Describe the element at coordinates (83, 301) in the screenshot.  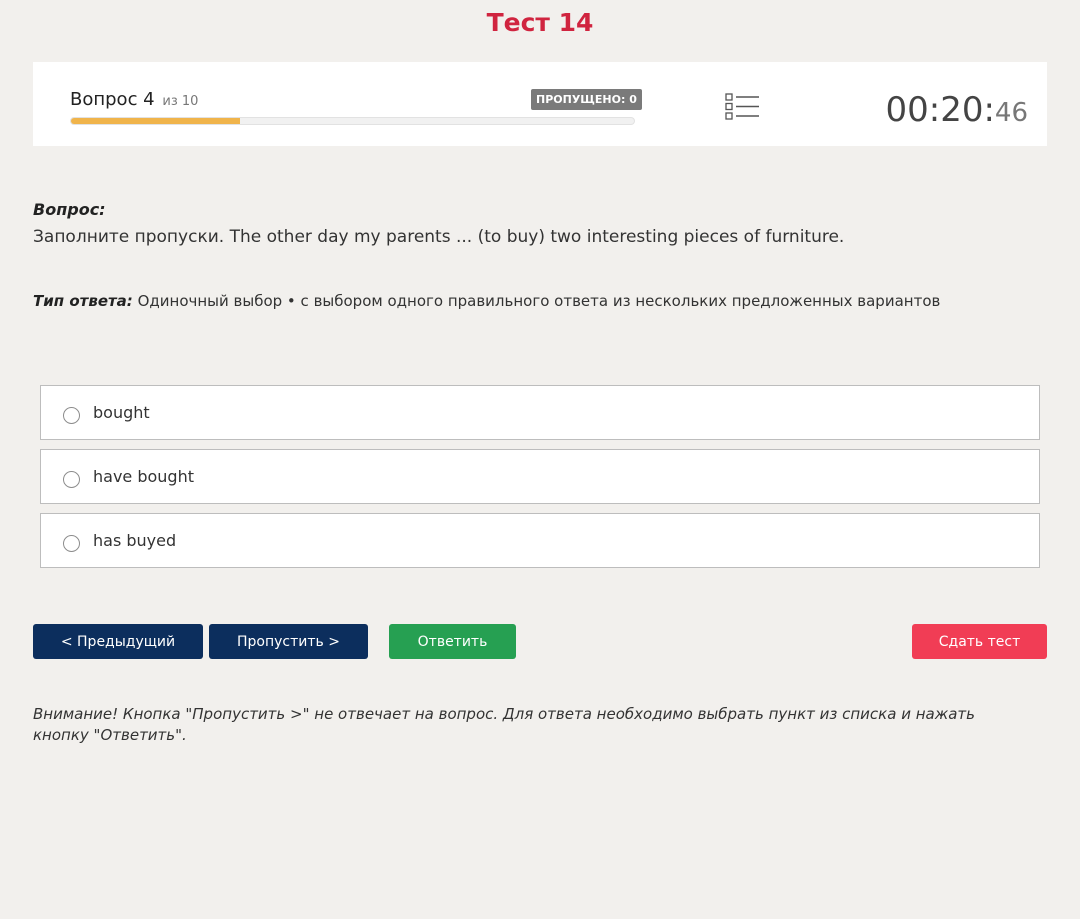
I see `answer-type-label: Тип ответа:` at that location.